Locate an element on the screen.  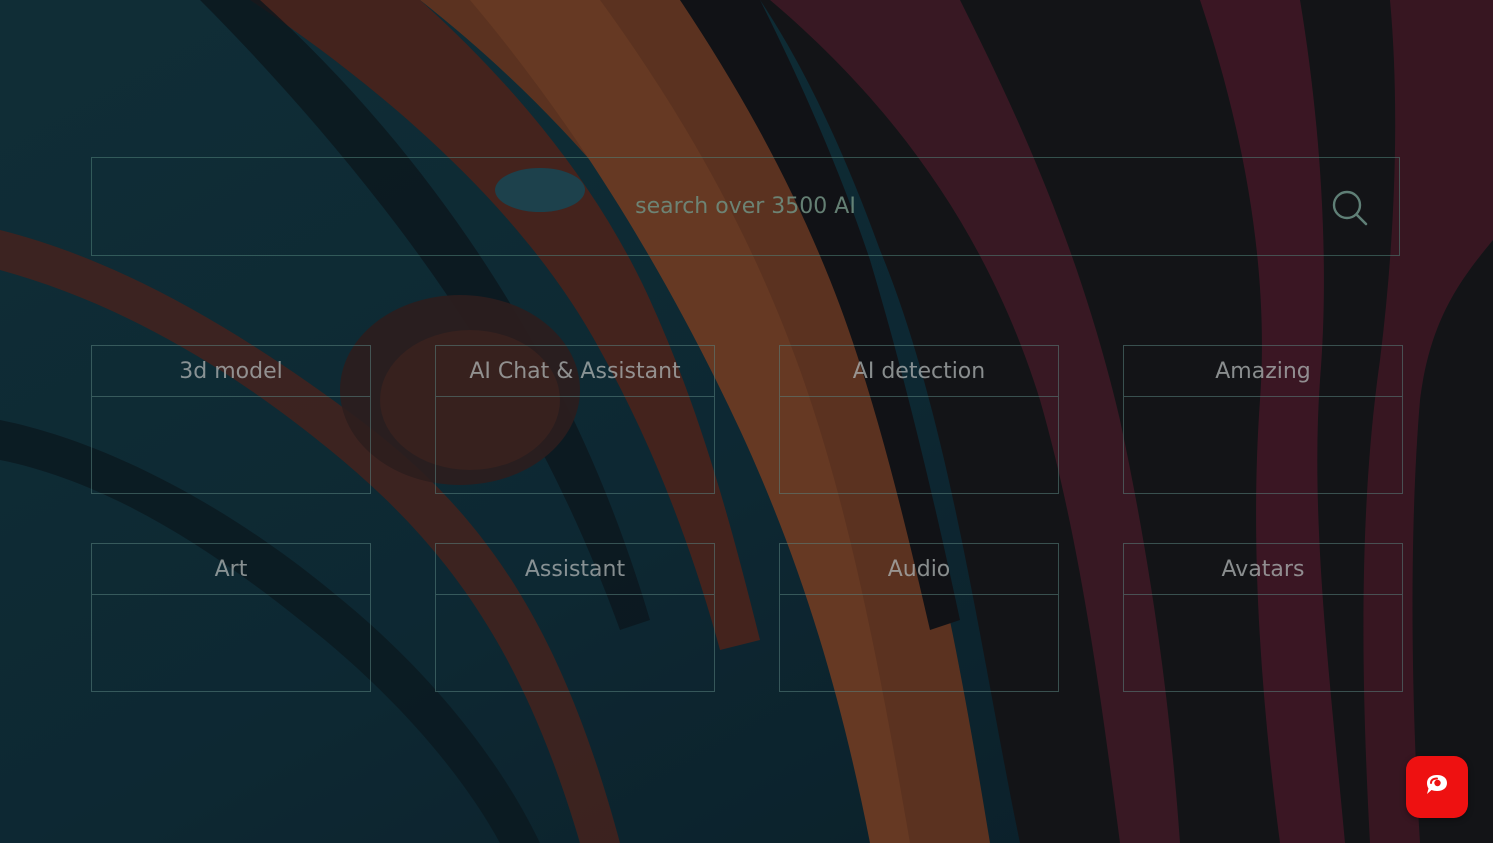
search-input is located at coordinates (745, 206).